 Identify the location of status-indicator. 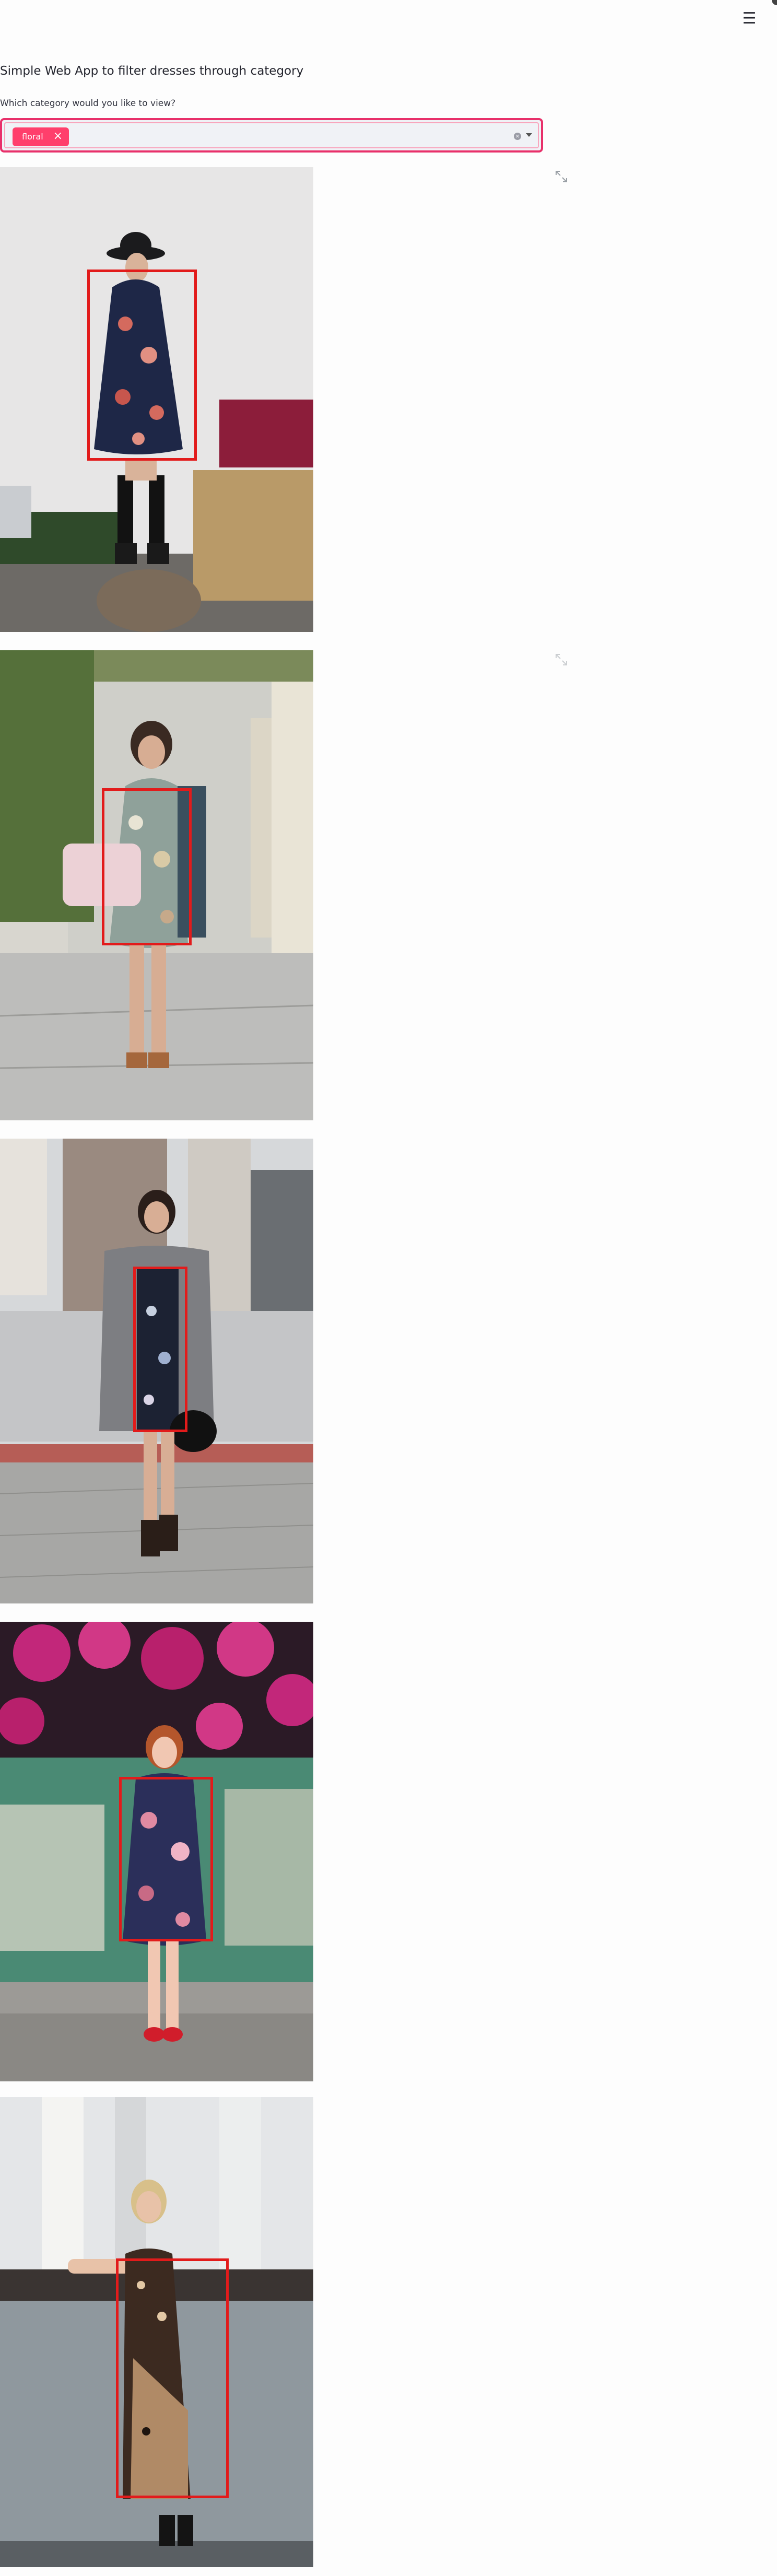
(774, 2).